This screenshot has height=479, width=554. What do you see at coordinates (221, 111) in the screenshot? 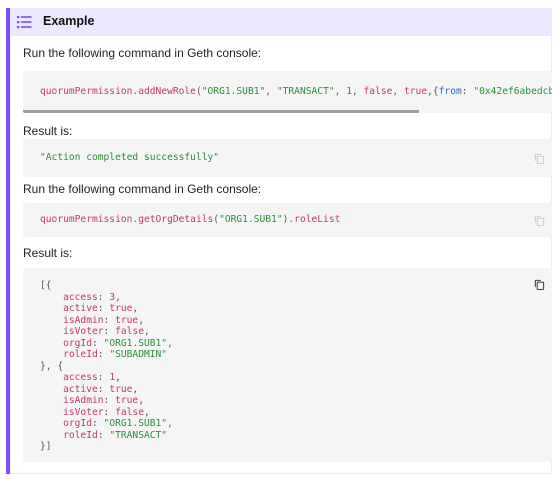
I see `horizontal-scrollbar` at bounding box center [221, 111].